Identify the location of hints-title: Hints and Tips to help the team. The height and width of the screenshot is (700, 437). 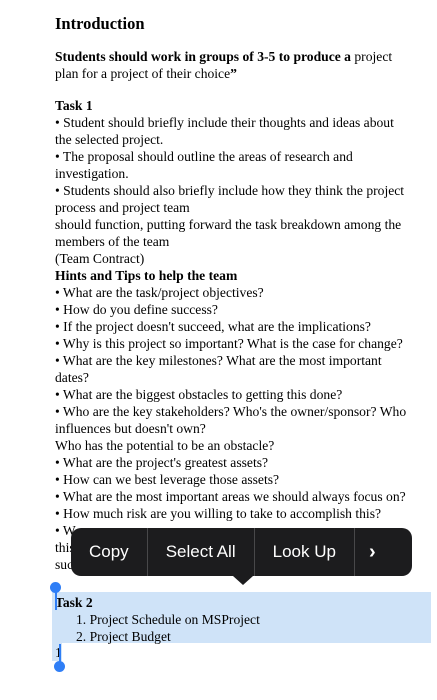
(146, 275).